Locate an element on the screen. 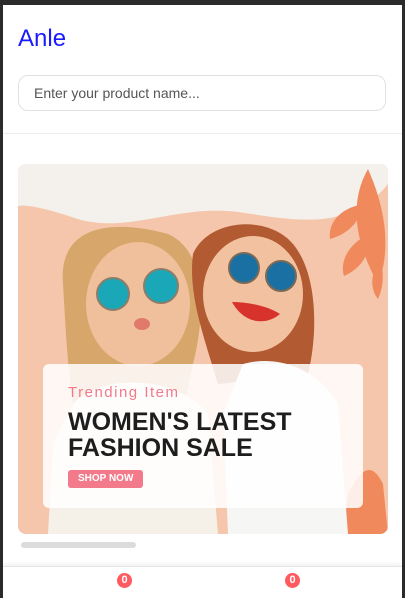  bottom-nav-item-cart: 0 is located at coordinates (293, 583).